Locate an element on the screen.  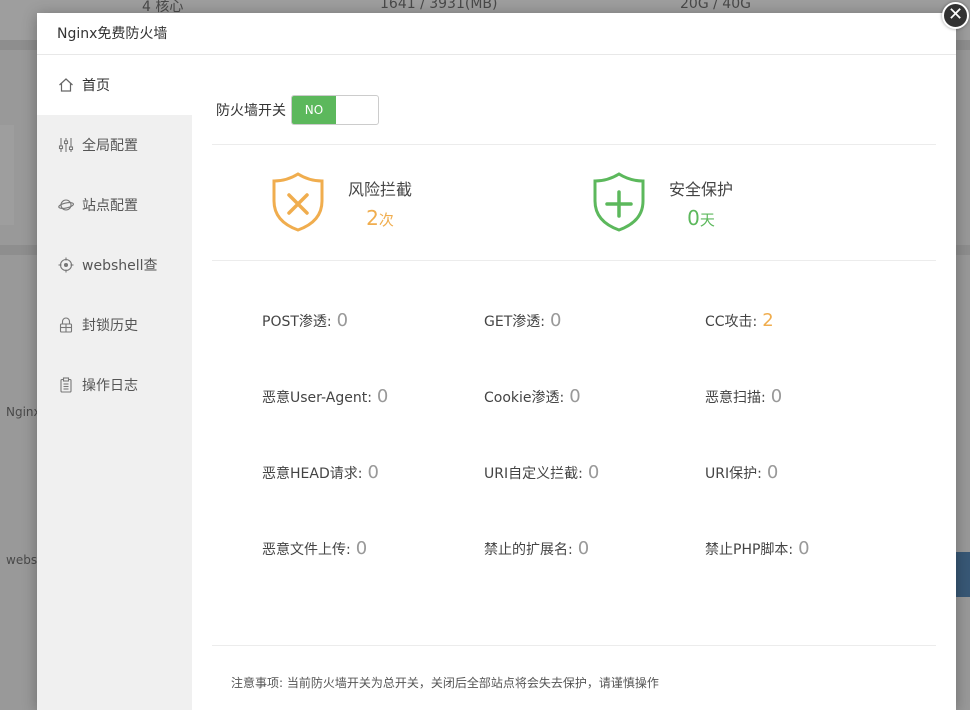
home-icon is located at coordinates (66, 85).